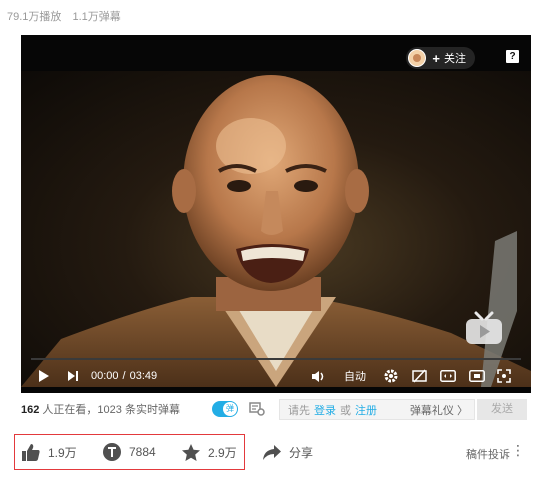 Image resolution: width=547 pixels, height=480 pixels. What do you see at coordinates (142, 452) in the screenshot?
I see `coin-count: 7884` at bounding box center [142, 452].